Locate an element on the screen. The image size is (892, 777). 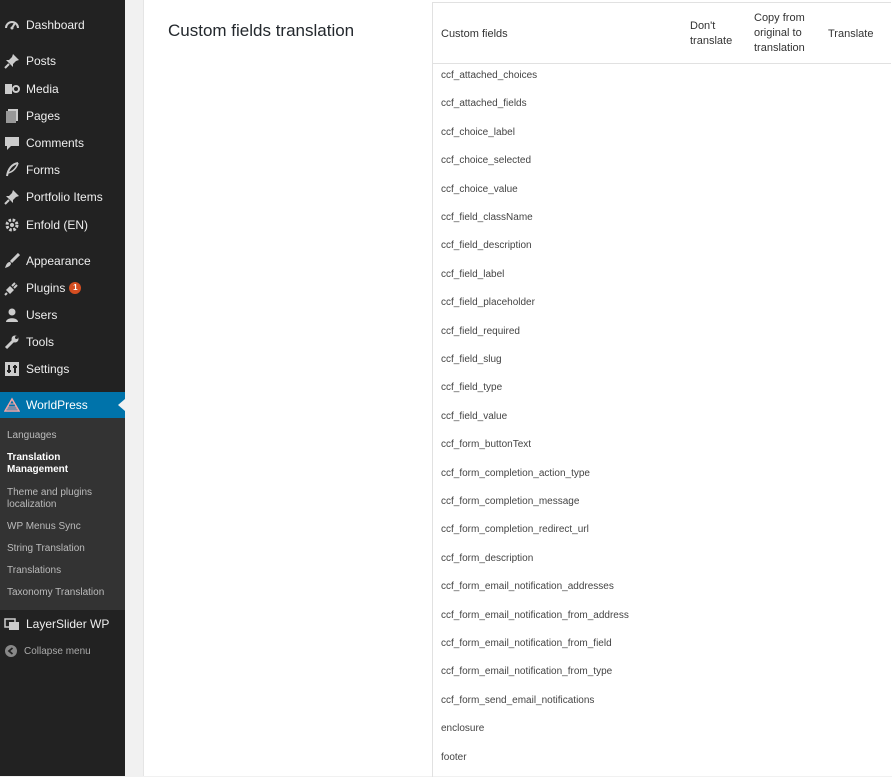
custom-field-name: ccf_form_completion_redirect_url is located at coordinates (515, 530).